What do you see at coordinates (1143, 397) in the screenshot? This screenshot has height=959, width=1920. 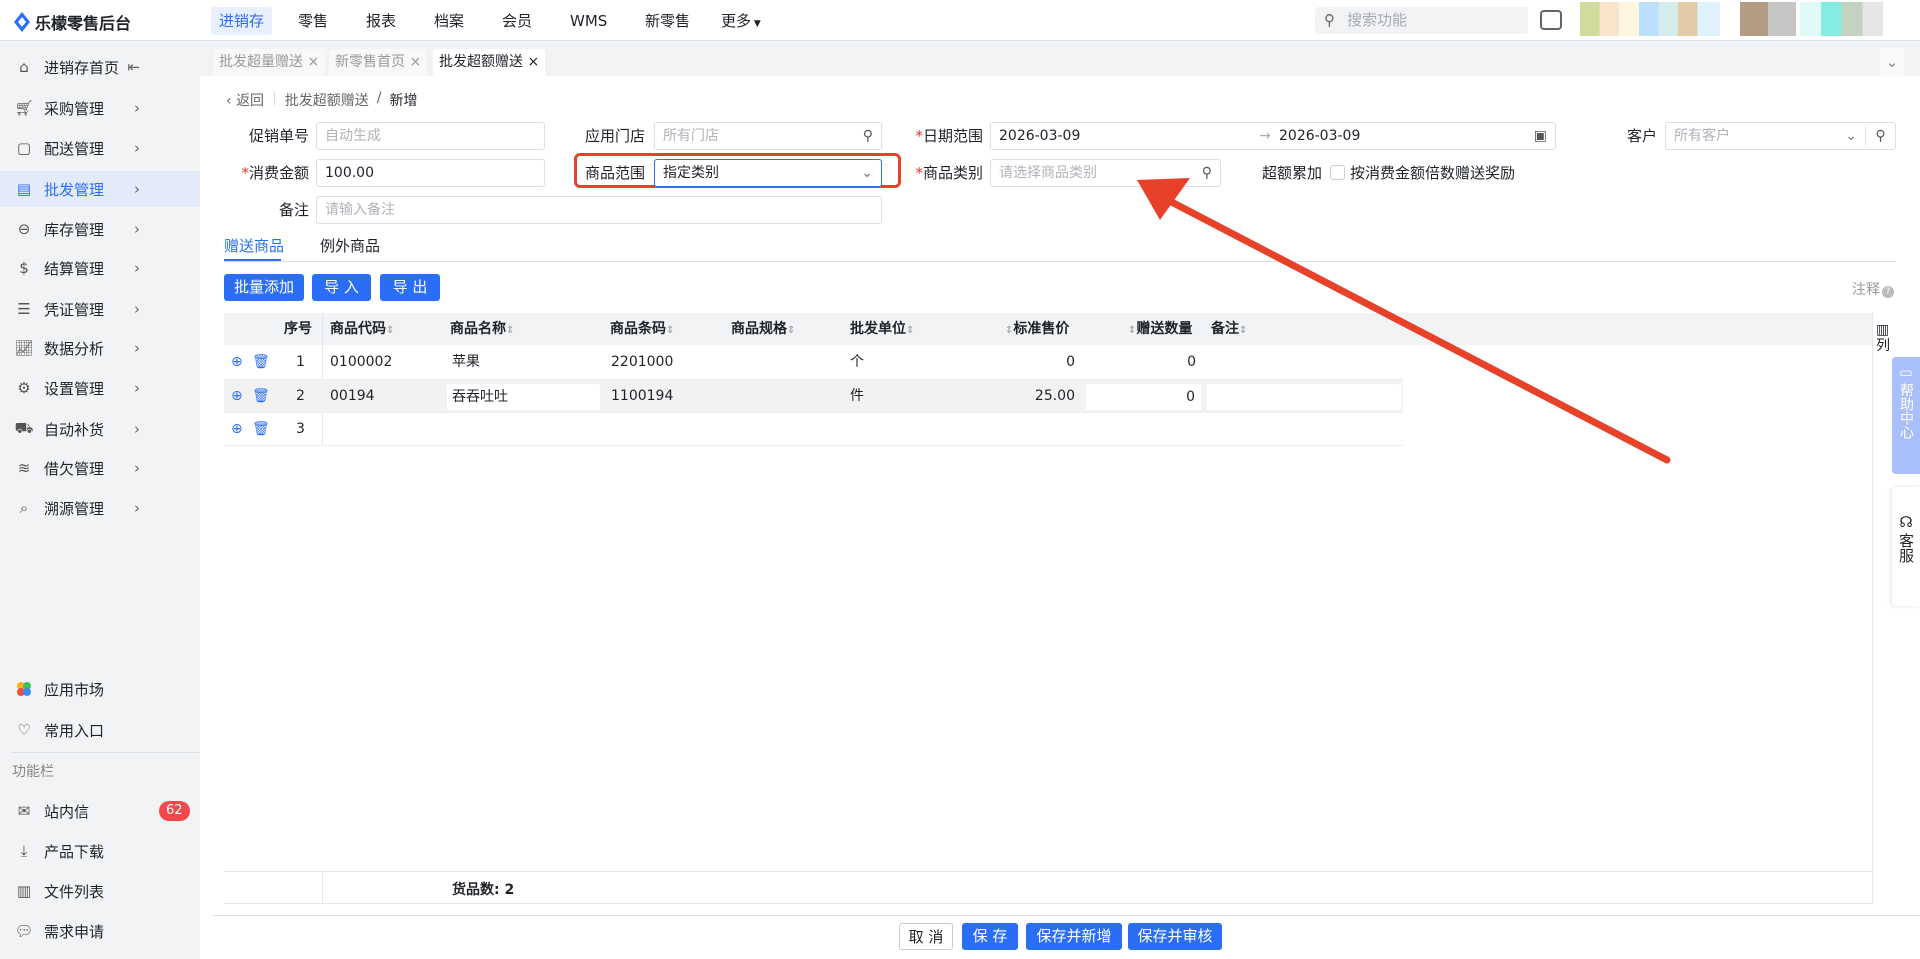 I see `cell-qty-input: 0` at bounding box center [1143, 397].